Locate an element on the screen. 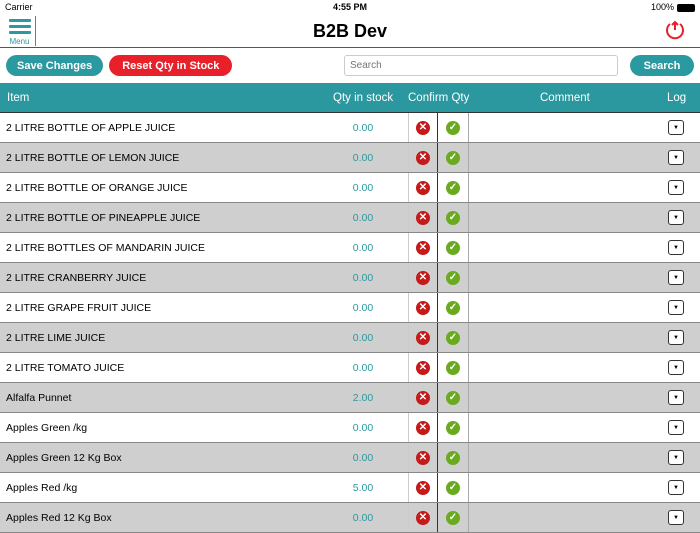  col-qty: Qty in stock is located at coordinates (363, 98).